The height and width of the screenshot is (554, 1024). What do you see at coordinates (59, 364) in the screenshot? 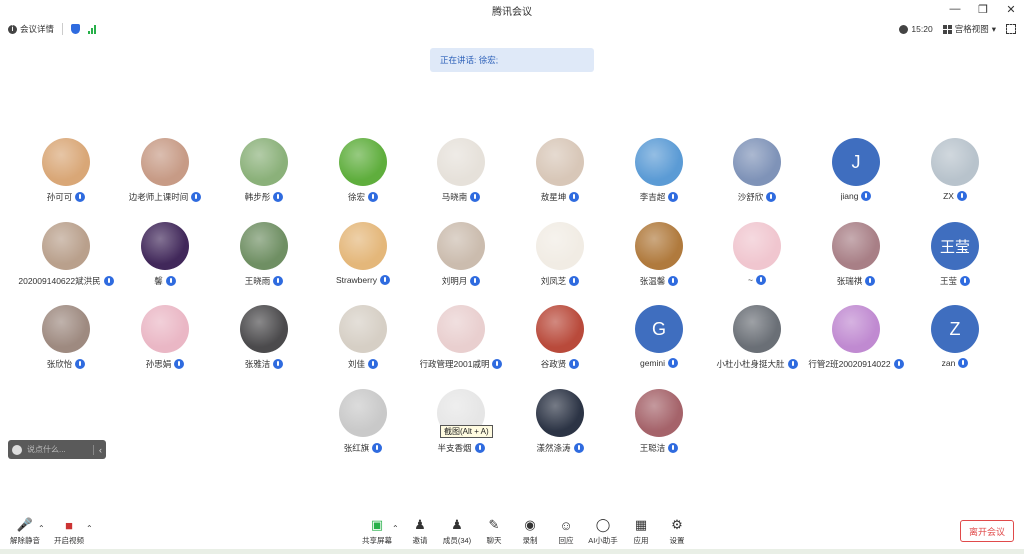
I see `participant-name: 张欣怡` at bounding box center [59, 364].